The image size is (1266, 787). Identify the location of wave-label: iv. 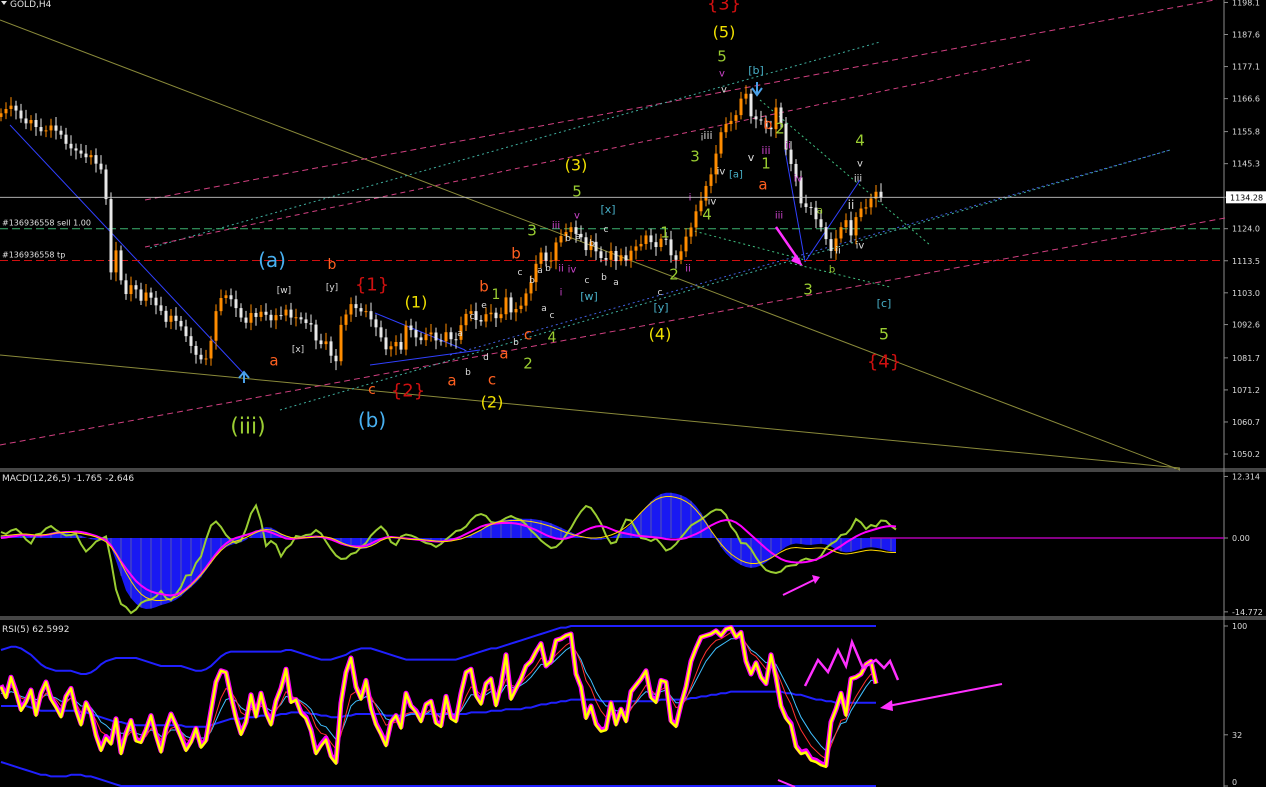
(860, 246).